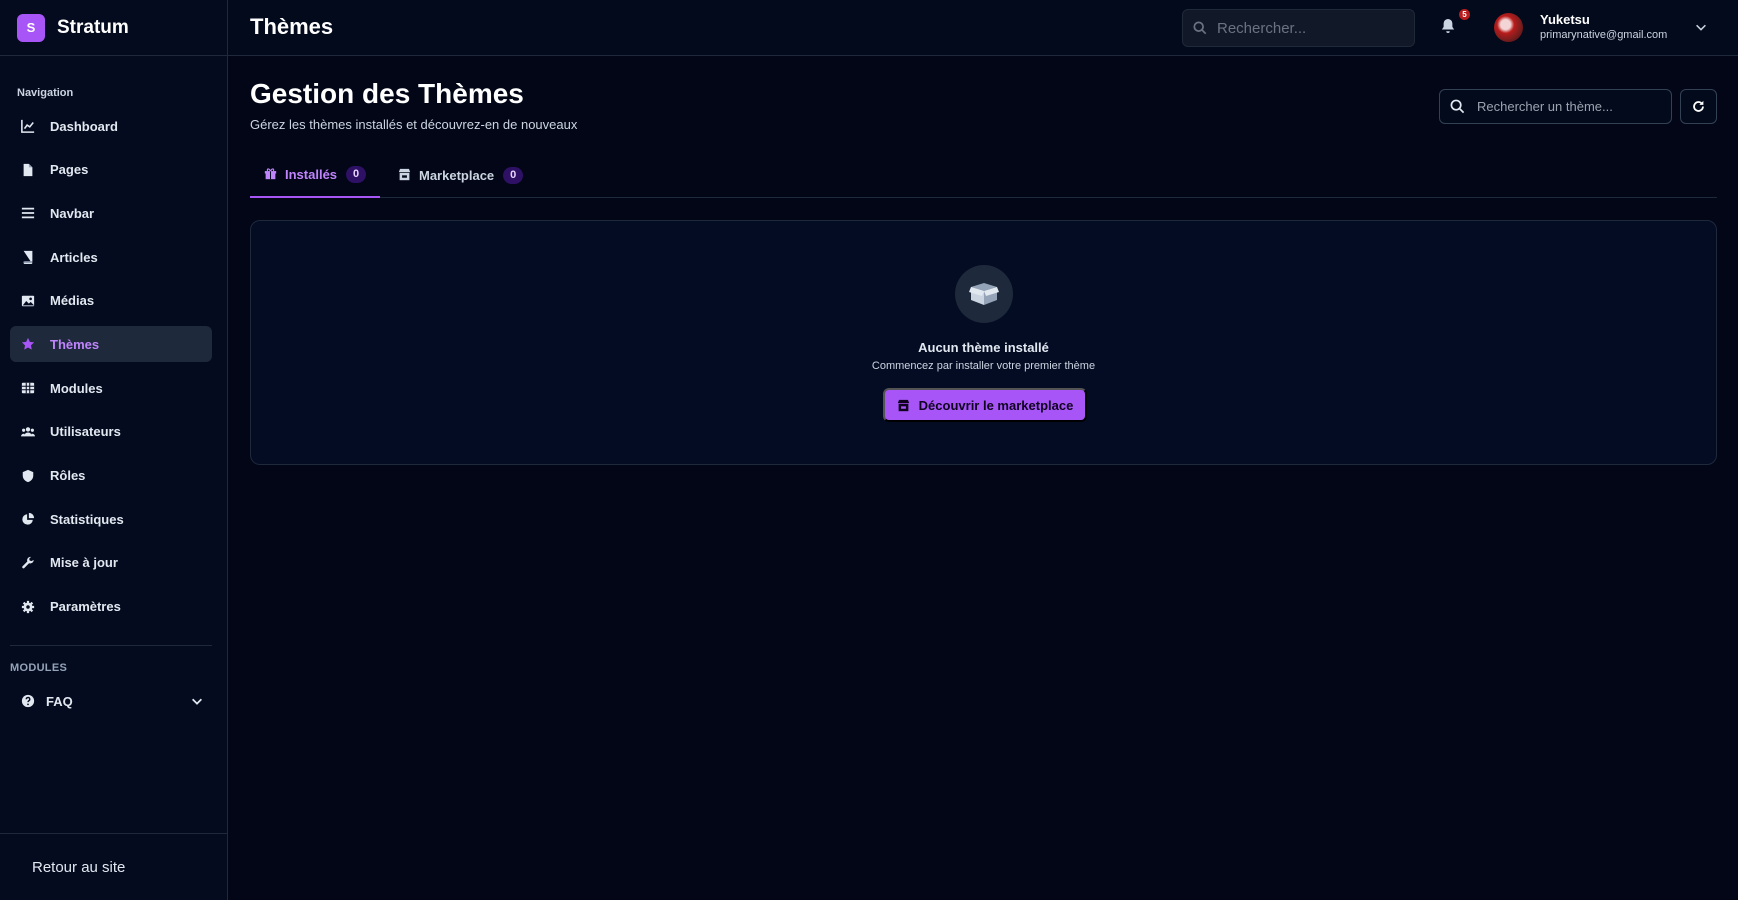 Image resolution: width=1738 pixels, height=900 pixels. What do you see at coordinates (271, 174) in the screenshot?
I see `gift-icon` at bounding box center [271, 174].